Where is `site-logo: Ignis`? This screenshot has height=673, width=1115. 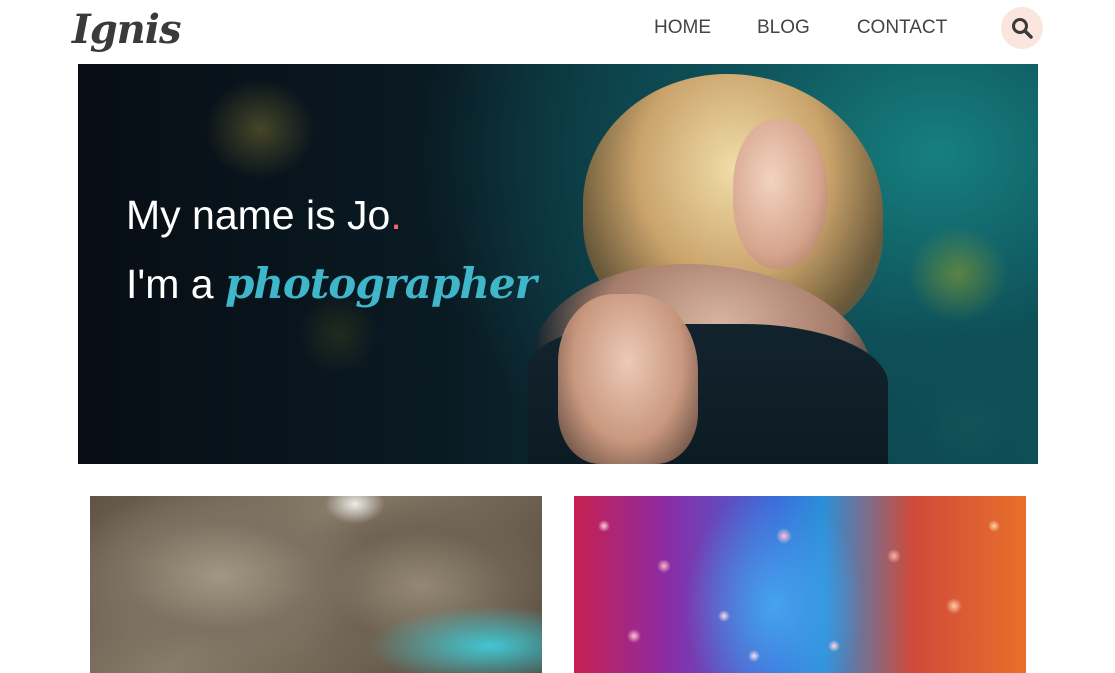
site-logo: Ignis is located at coordinates (126, 30).